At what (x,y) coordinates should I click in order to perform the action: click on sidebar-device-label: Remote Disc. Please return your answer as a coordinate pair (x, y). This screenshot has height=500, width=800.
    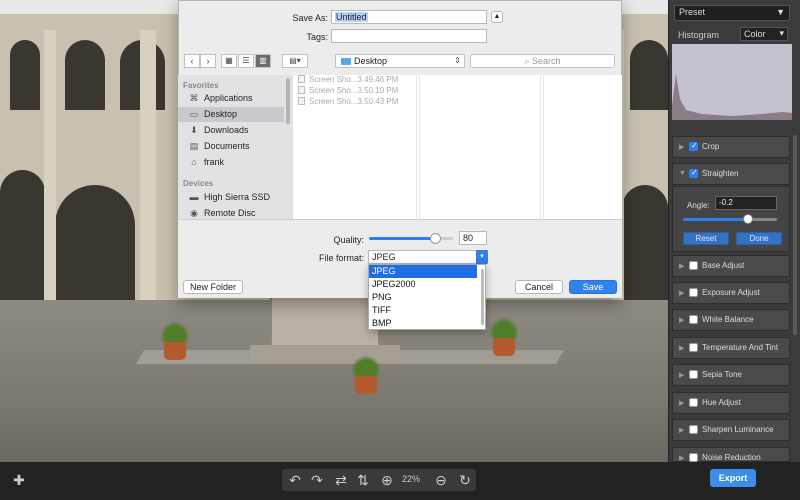
    Looking at the image, I should click on (230, 213).